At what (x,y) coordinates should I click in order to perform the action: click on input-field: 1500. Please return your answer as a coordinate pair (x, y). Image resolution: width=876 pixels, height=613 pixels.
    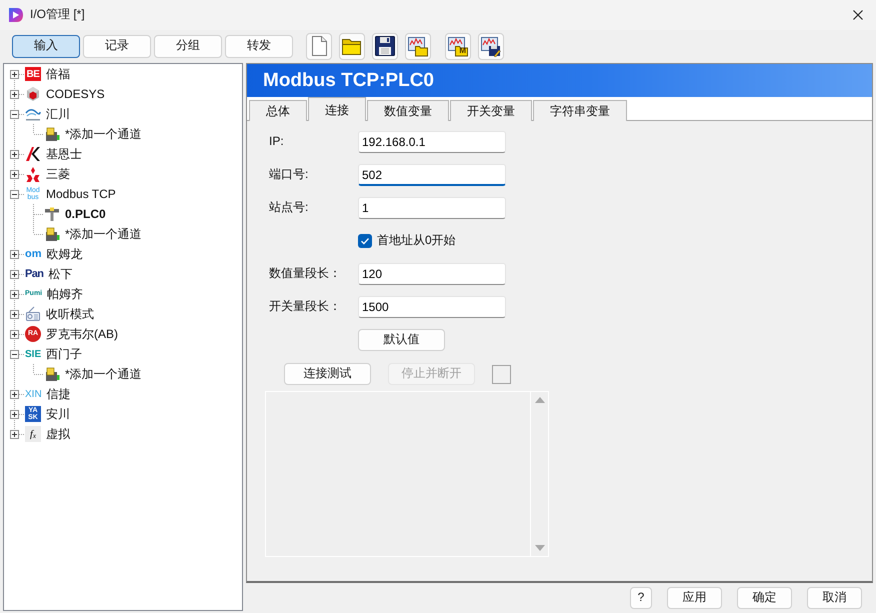
    Looking at the image, I should click on (432, 307).